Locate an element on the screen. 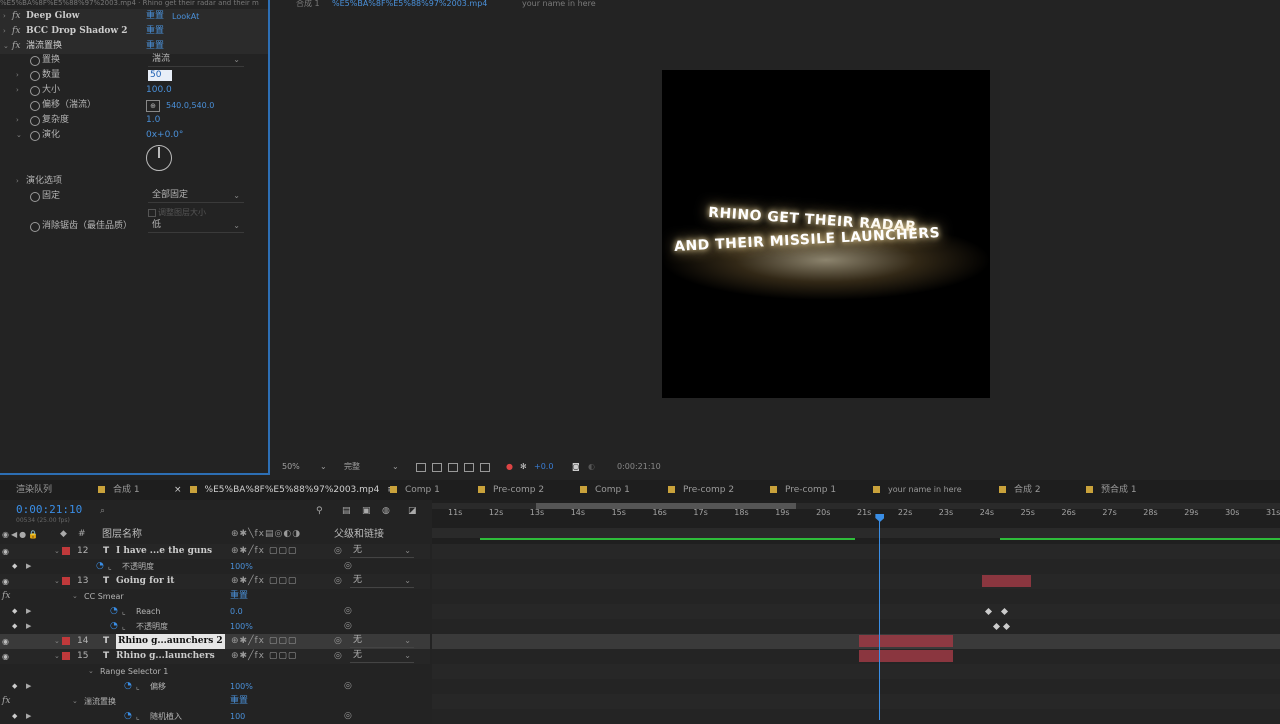 The height and width of the screenshot is (724, 1280). property-row: fx ⌄ CC Smear 重置 is located at coordinates (215, 596).